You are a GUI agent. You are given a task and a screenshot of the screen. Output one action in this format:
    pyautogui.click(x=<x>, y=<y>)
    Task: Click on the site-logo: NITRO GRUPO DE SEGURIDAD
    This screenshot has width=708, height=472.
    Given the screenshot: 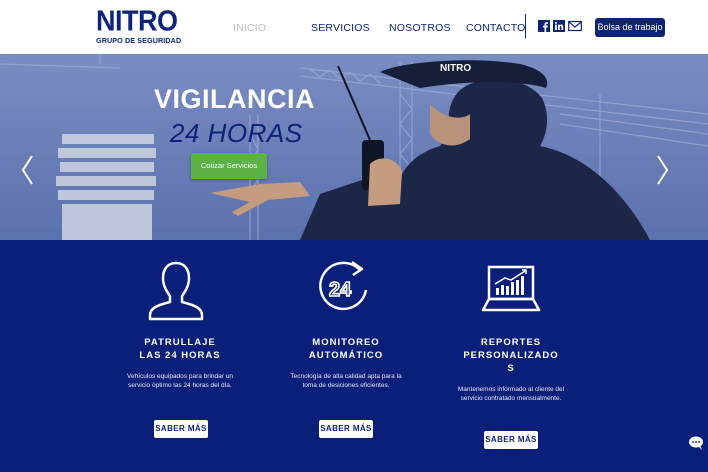 What is the action you would take?
    pyautogui.click(x=144, y=25)
    